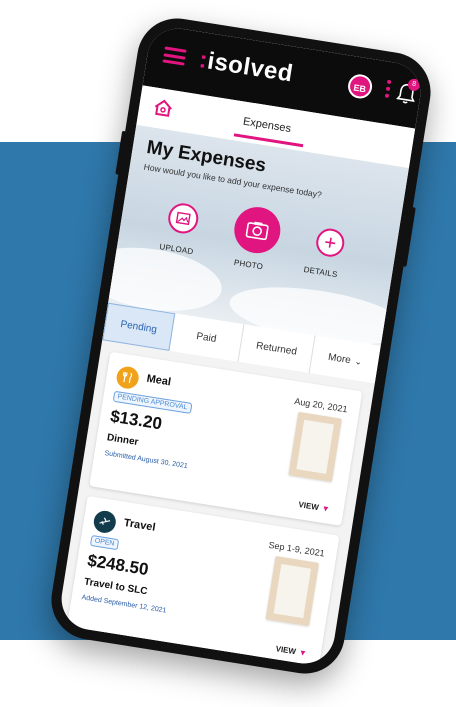 The width and height of the screenshot is (456, 707). Describe the element at coordinates (248, 264) in the screenshot. I see `photo-label: PHOTO` at that location.